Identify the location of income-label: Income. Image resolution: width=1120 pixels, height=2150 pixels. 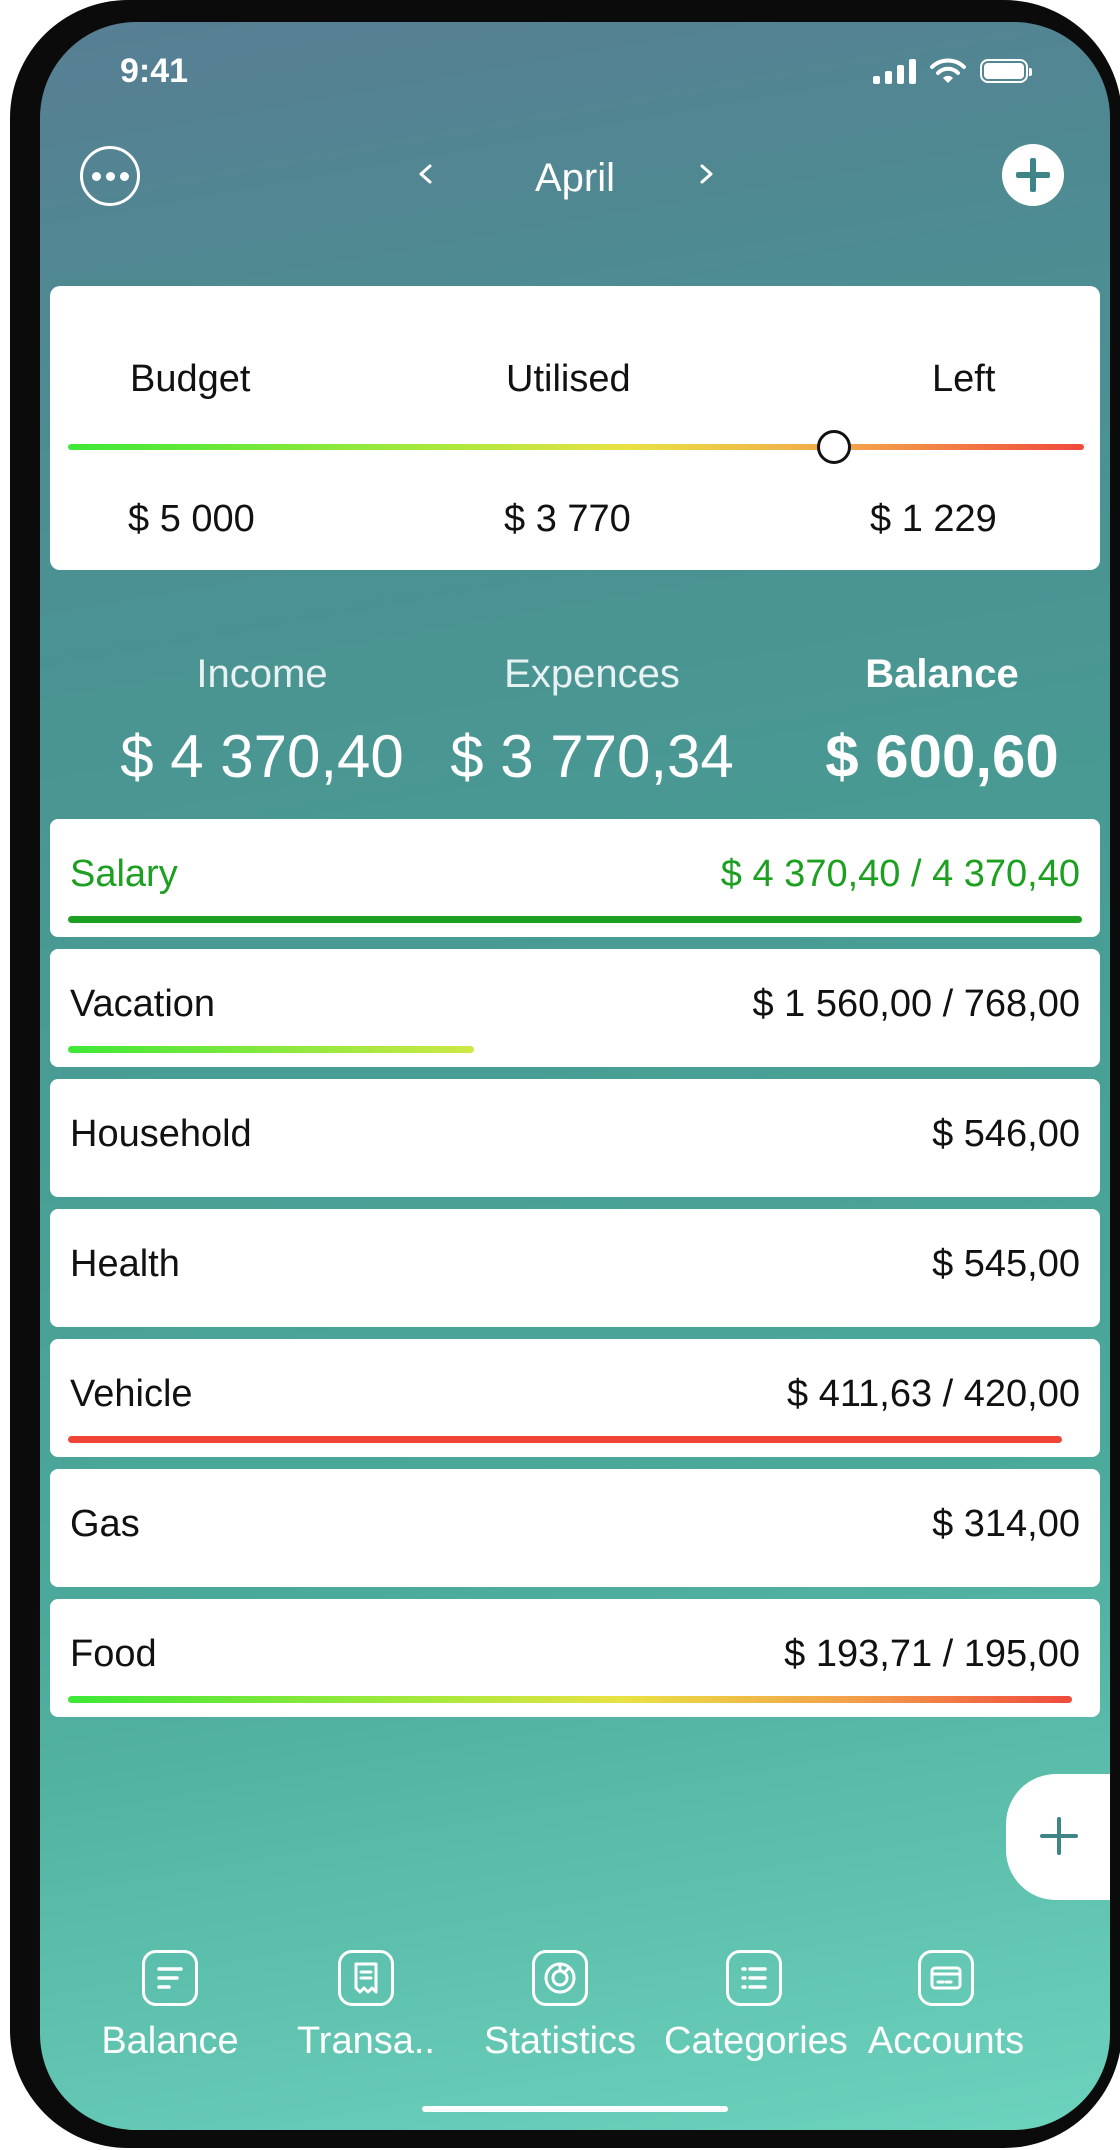
(262, 674).